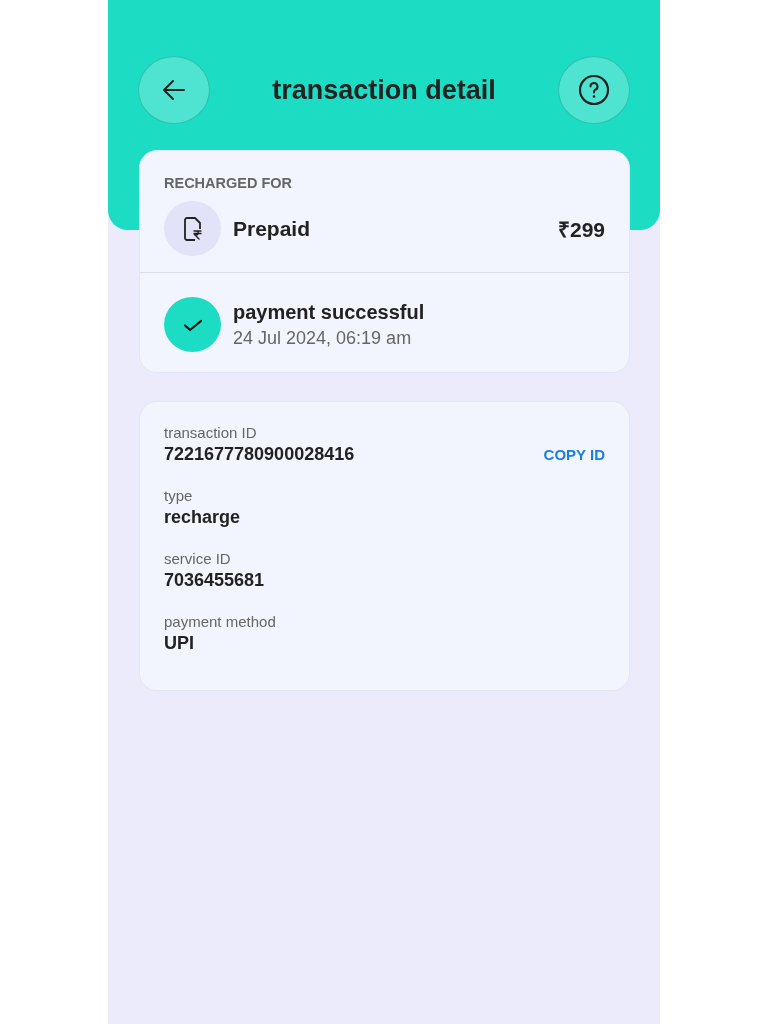 Image resolution: width=768 pixels, height=1024 pixels. What do you see at coordinates (384, 90) in the screenshot?
I see `page-title: transaction detail` at bounding box center [384, 90].